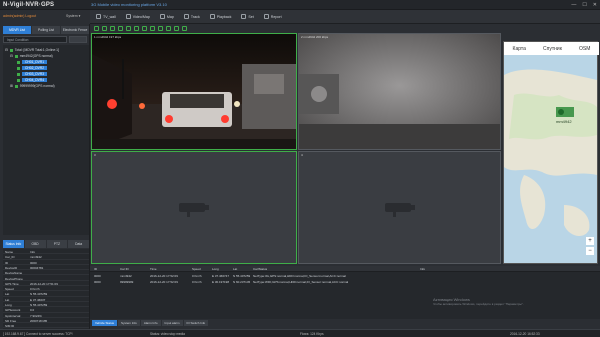 The width and height of the screenshot is (600, 337). Describe the element at coordinates (221, 282) in the screenshot. I see `table-cell: E 30.197198` at that location.